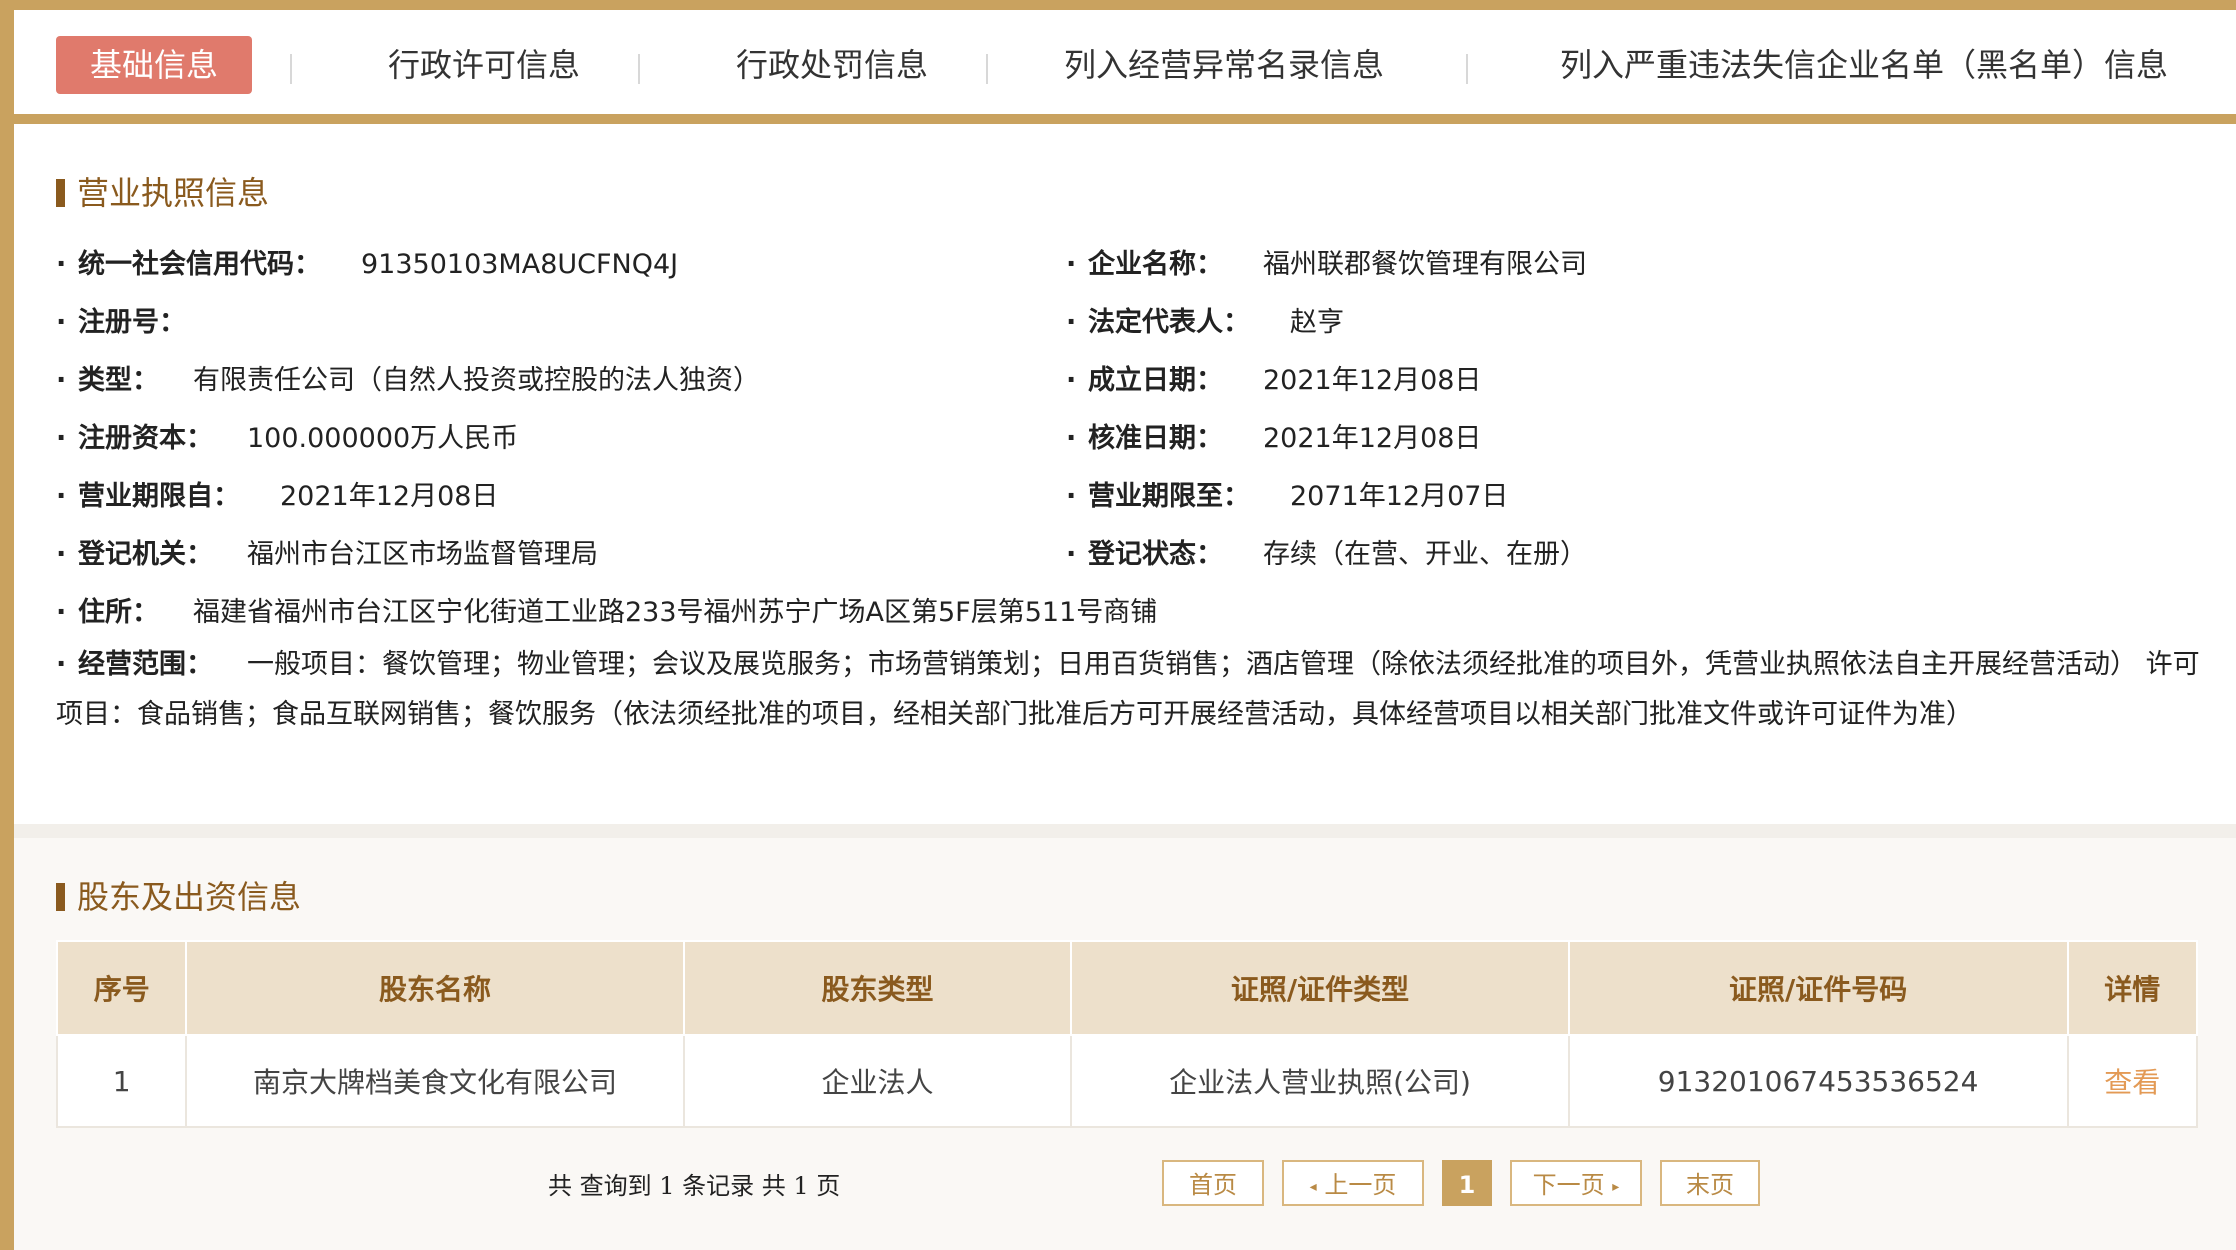 Image resolution: width=2236 pixels, height=1250 pixels. I want to click on tab-basic-info: 基础信息, so click(154, 65).